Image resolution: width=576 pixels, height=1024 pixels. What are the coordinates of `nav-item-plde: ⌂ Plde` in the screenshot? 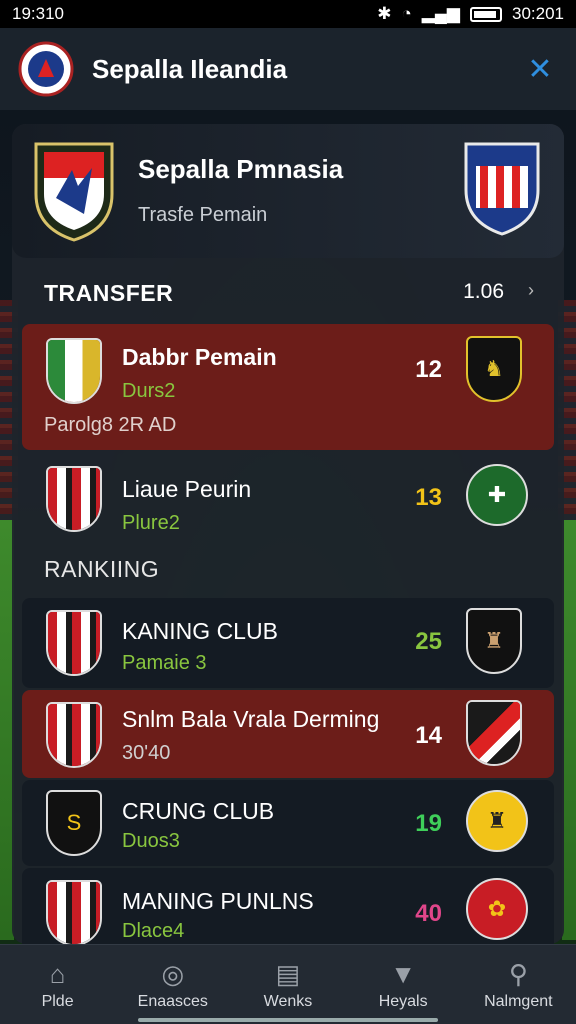 It's located at (58, 985).